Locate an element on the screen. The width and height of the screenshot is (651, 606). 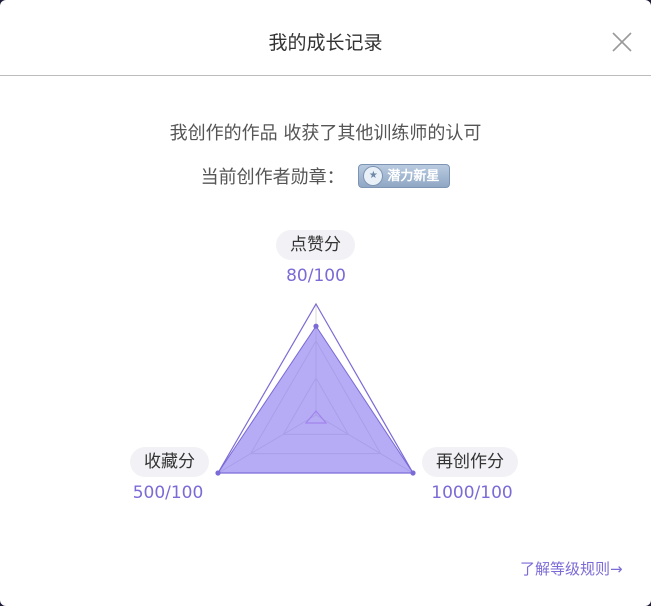
axis-label-recreate: 再创作分 is located at coordinates (470, 462).